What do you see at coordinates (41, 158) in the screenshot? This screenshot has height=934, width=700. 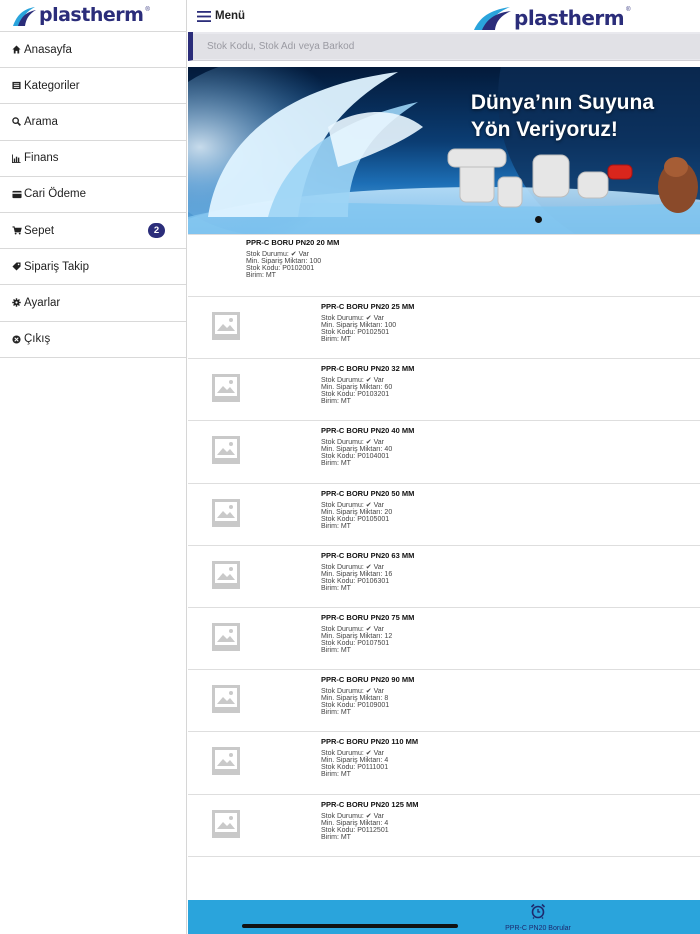 I see `sidebar-item-label: Finans` at bounding box center [41, 158].